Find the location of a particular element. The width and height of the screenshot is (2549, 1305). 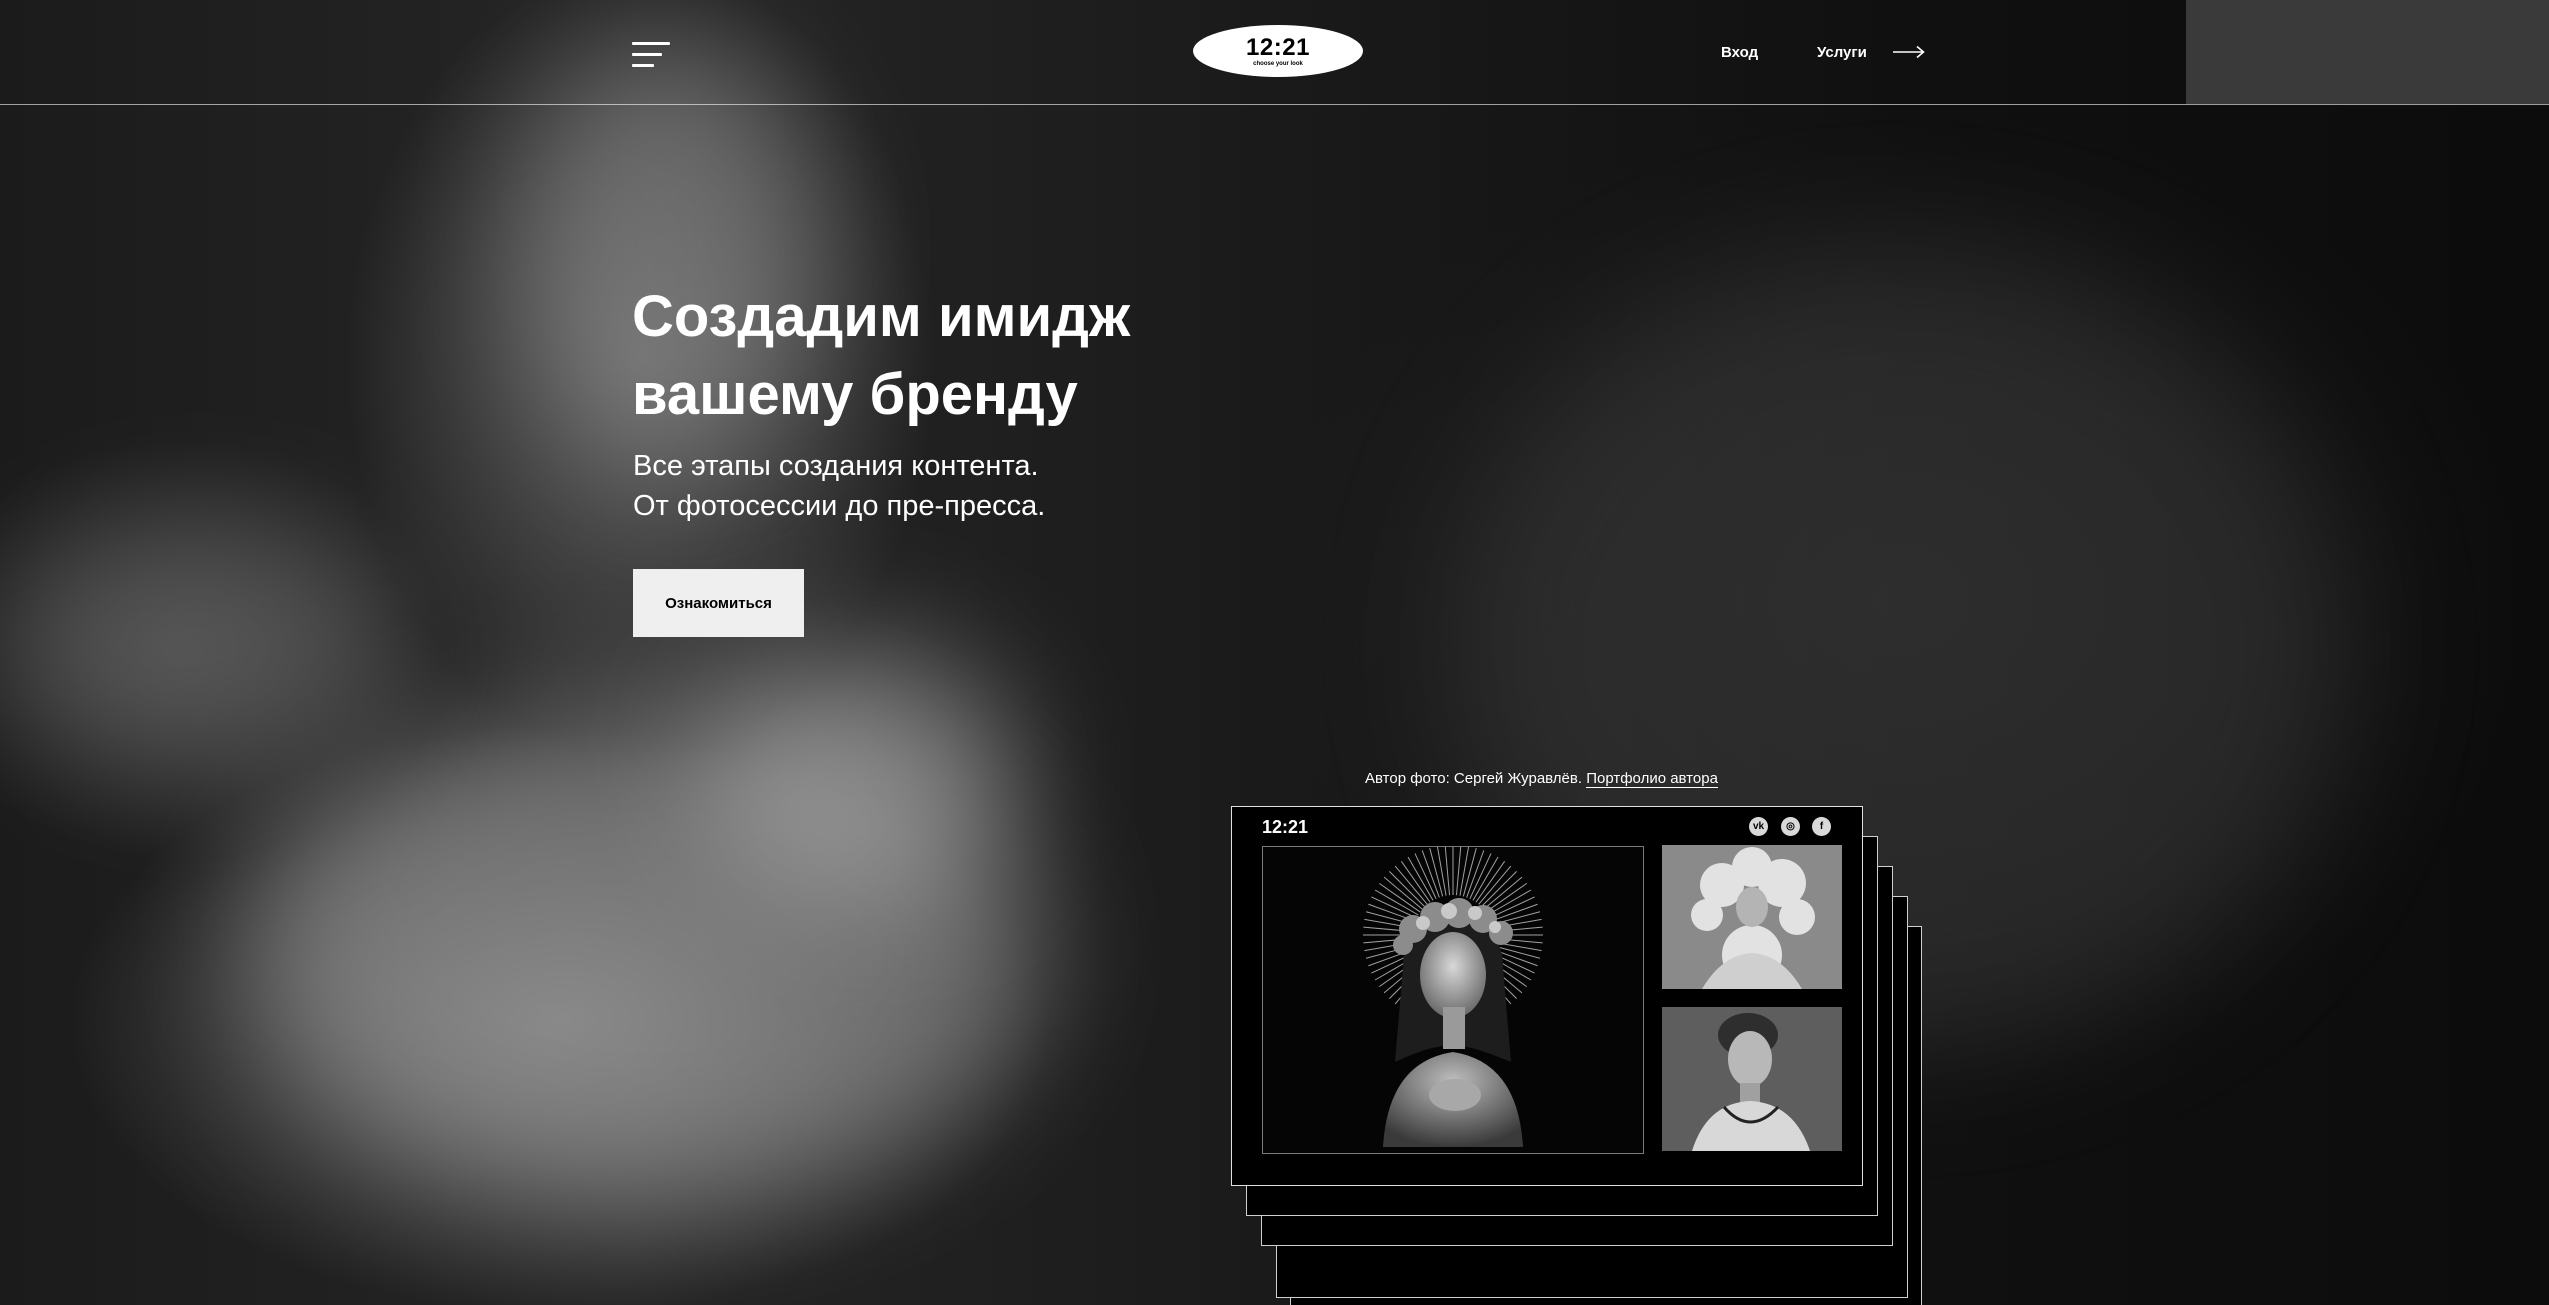

services-link: Услуги is located at coordinates (1842, 52).